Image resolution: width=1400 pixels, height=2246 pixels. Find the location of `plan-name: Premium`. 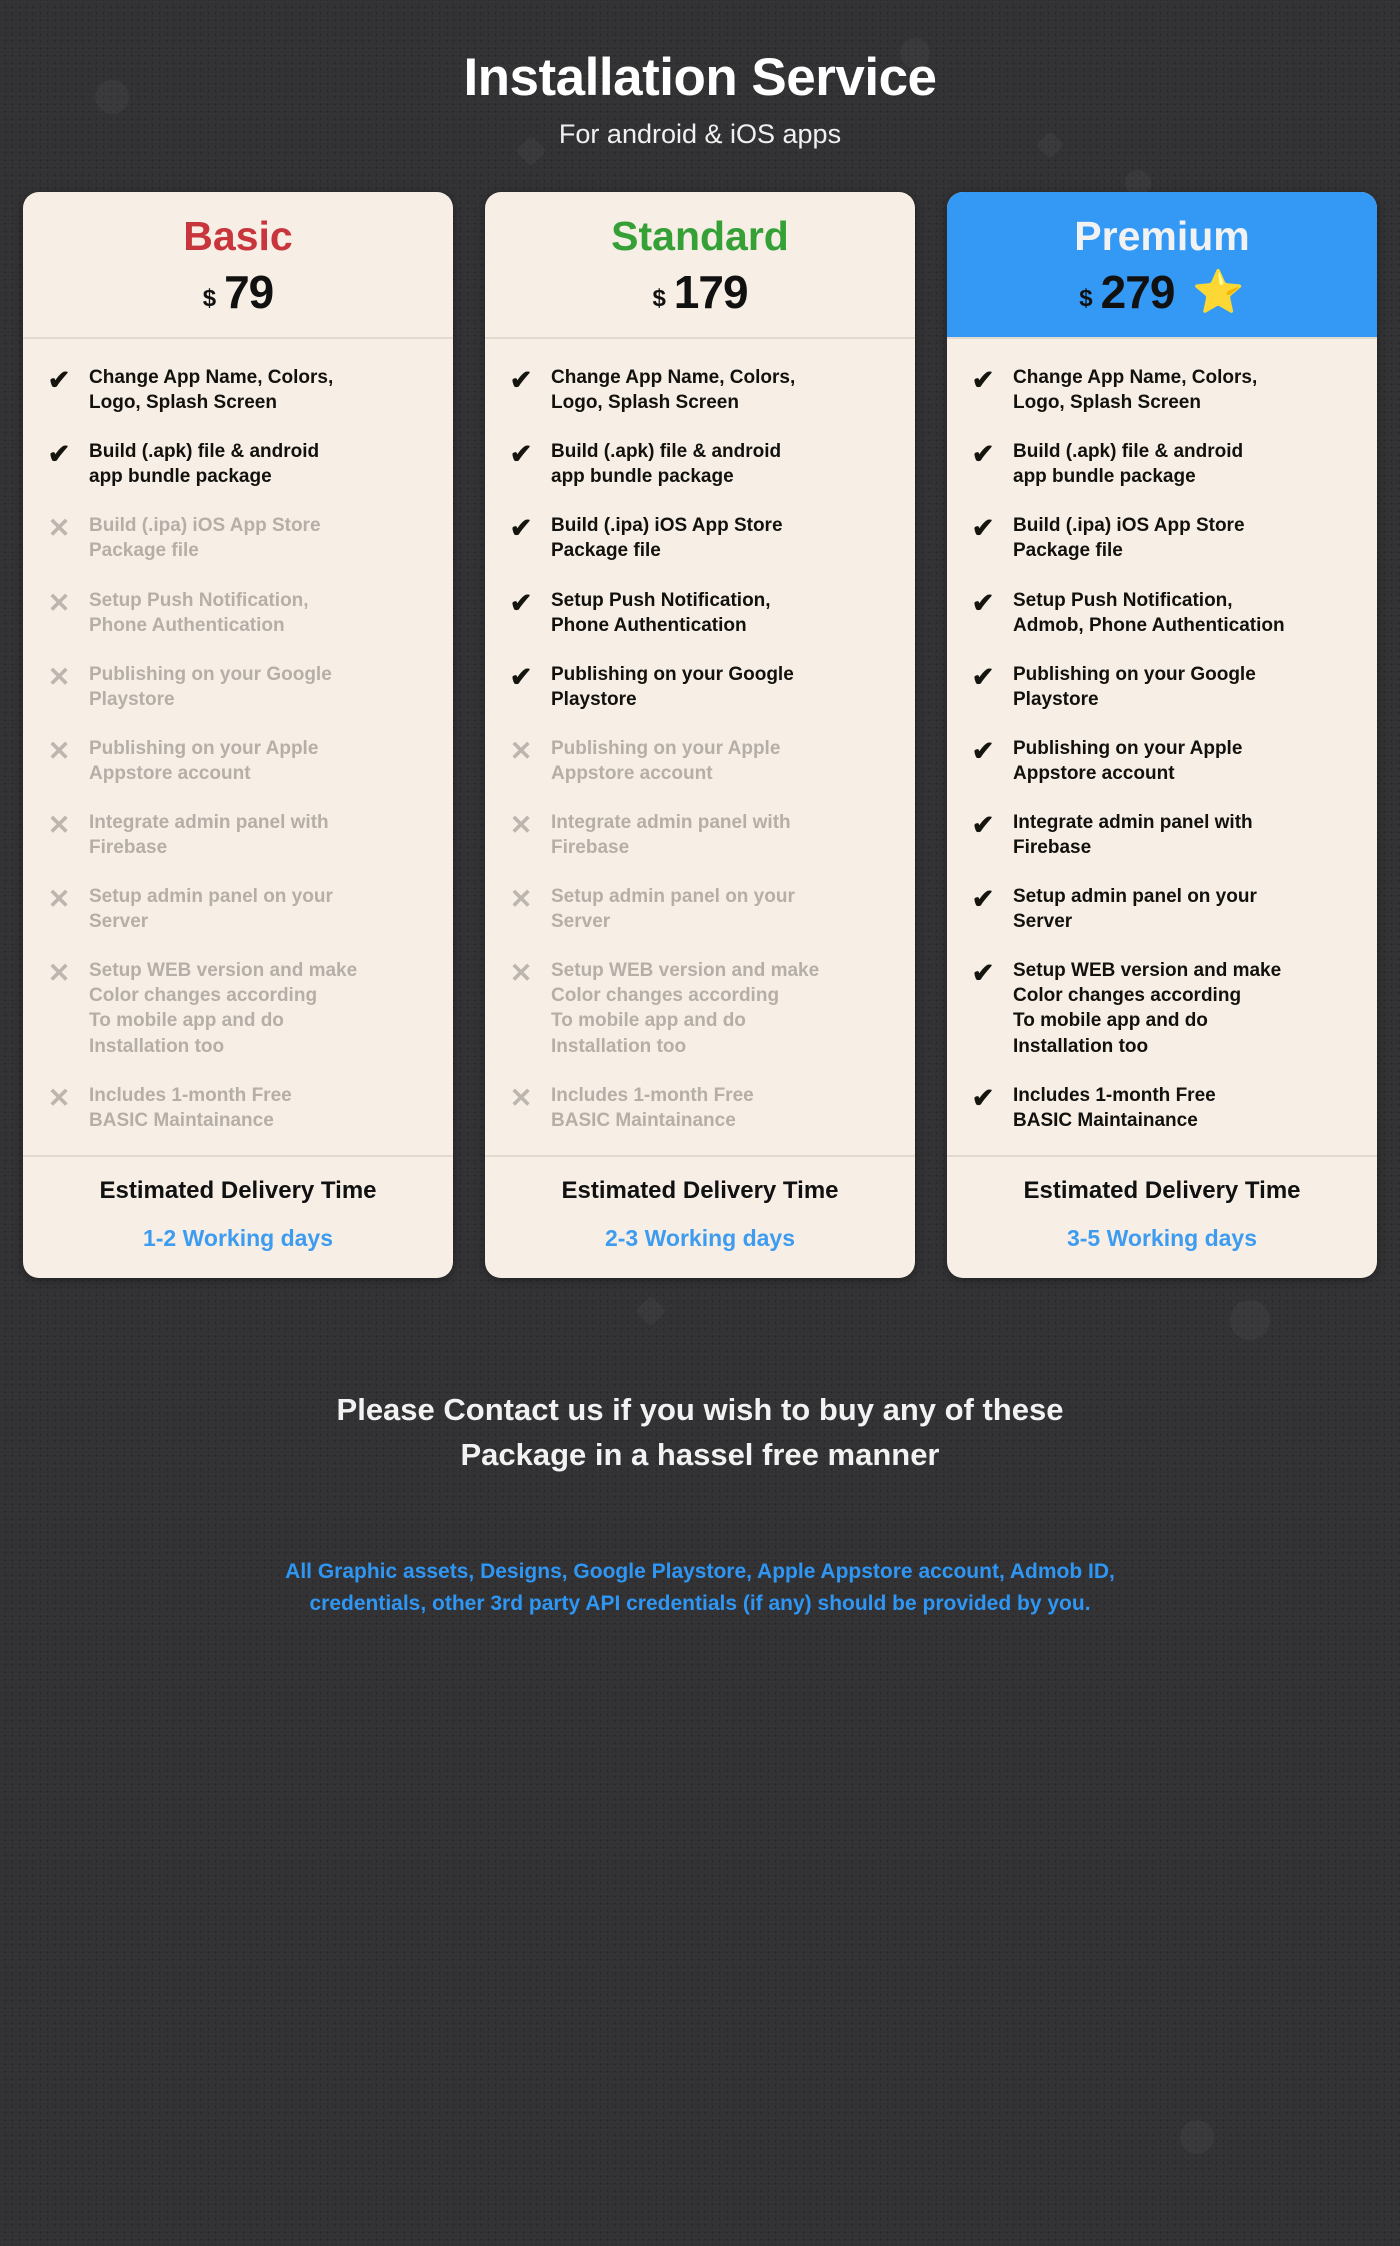

plan-name: Premium is located at coordinates (1162, 235).